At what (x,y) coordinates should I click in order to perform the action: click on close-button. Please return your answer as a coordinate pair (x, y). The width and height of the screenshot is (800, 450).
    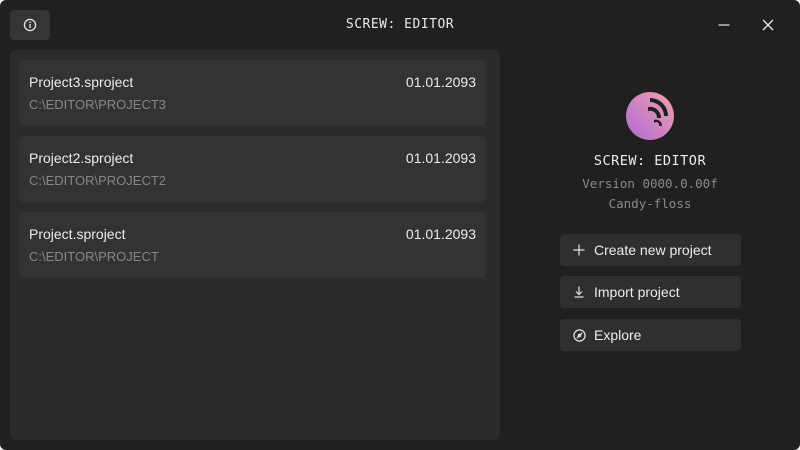
    Looking at the image, I should click on (768, 25).